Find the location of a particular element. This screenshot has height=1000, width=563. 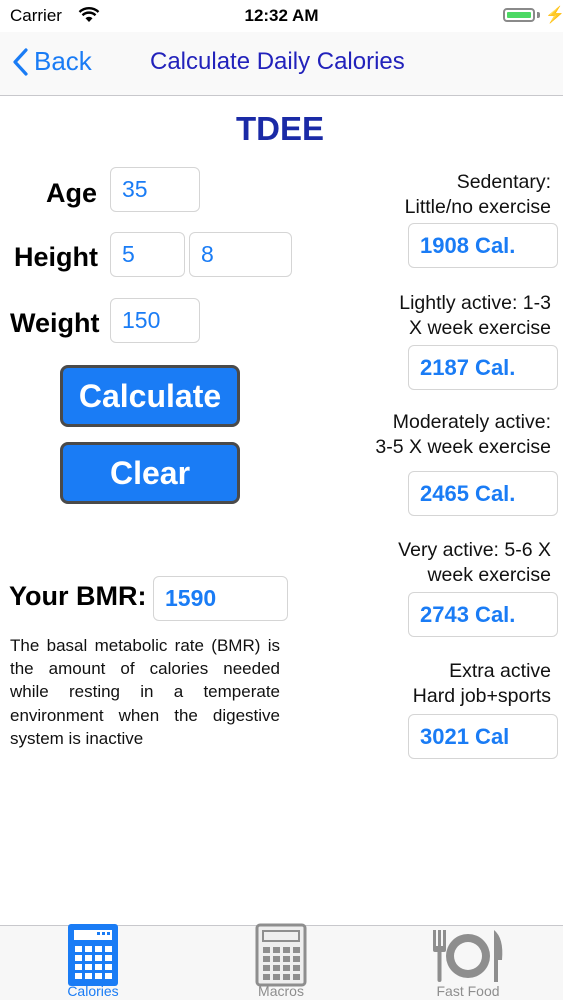

tab-fast-food: Fast Food is located at coordinates (468, 961).